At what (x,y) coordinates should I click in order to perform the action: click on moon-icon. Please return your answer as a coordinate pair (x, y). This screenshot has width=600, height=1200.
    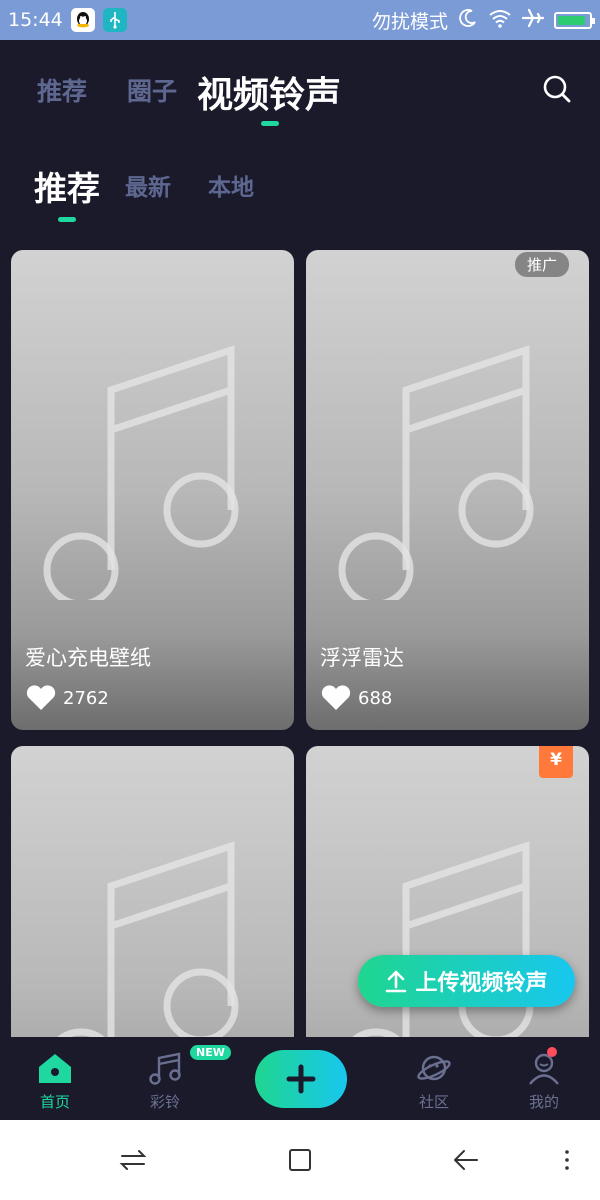
    Looking at the image, I should click on (468, 20).